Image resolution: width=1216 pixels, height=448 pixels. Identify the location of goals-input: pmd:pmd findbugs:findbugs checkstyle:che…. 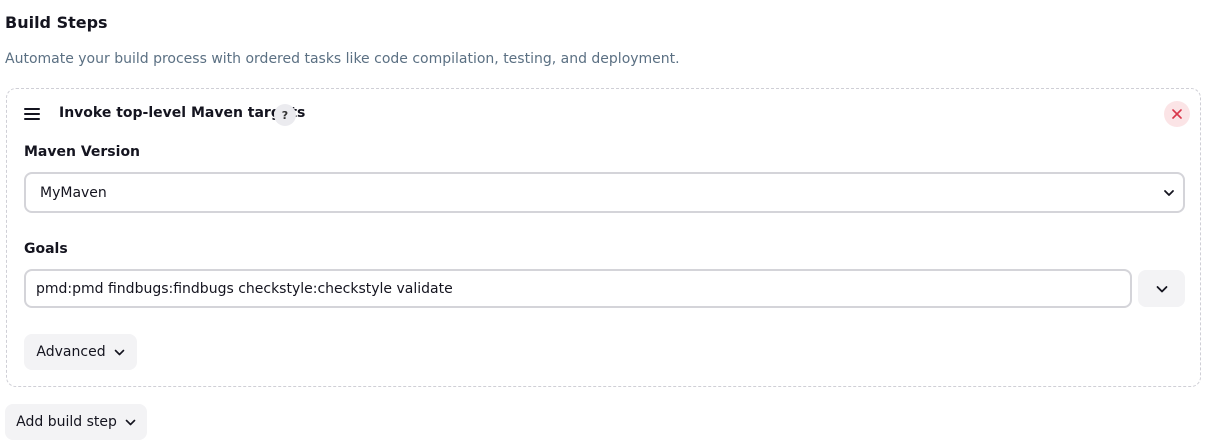
(578, 288).